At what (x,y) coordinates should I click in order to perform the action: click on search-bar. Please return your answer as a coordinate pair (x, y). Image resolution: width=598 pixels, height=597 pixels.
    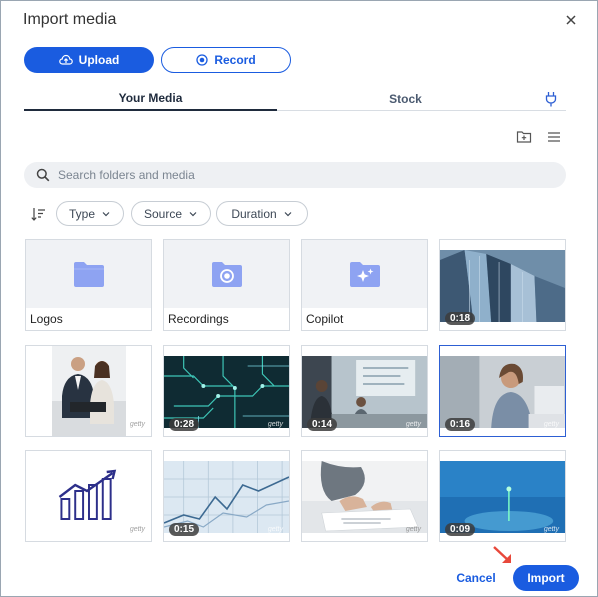
    Looking at the image, I should click on (295, 175).